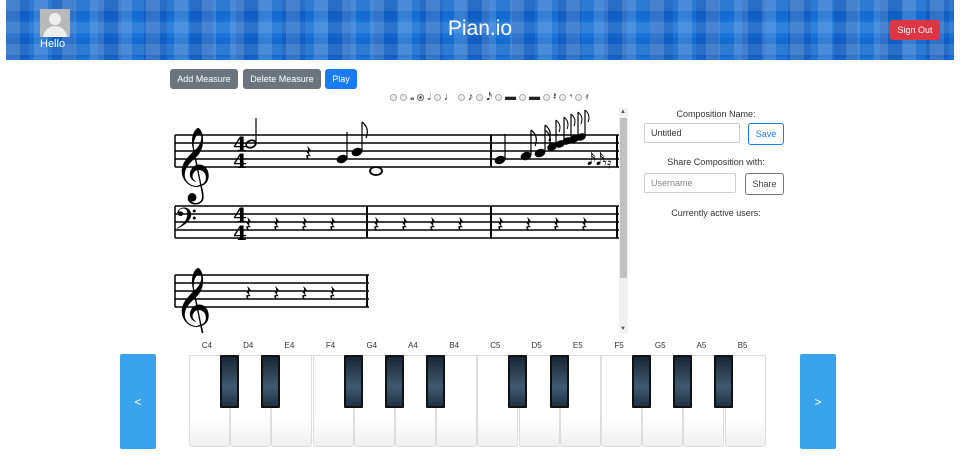 This screenshot has height=460, width=960. What do you see at coordinates (470, 97) in the screenshot?
I see `eighth-note-icon: ♪` at bounding box center [470, 97].